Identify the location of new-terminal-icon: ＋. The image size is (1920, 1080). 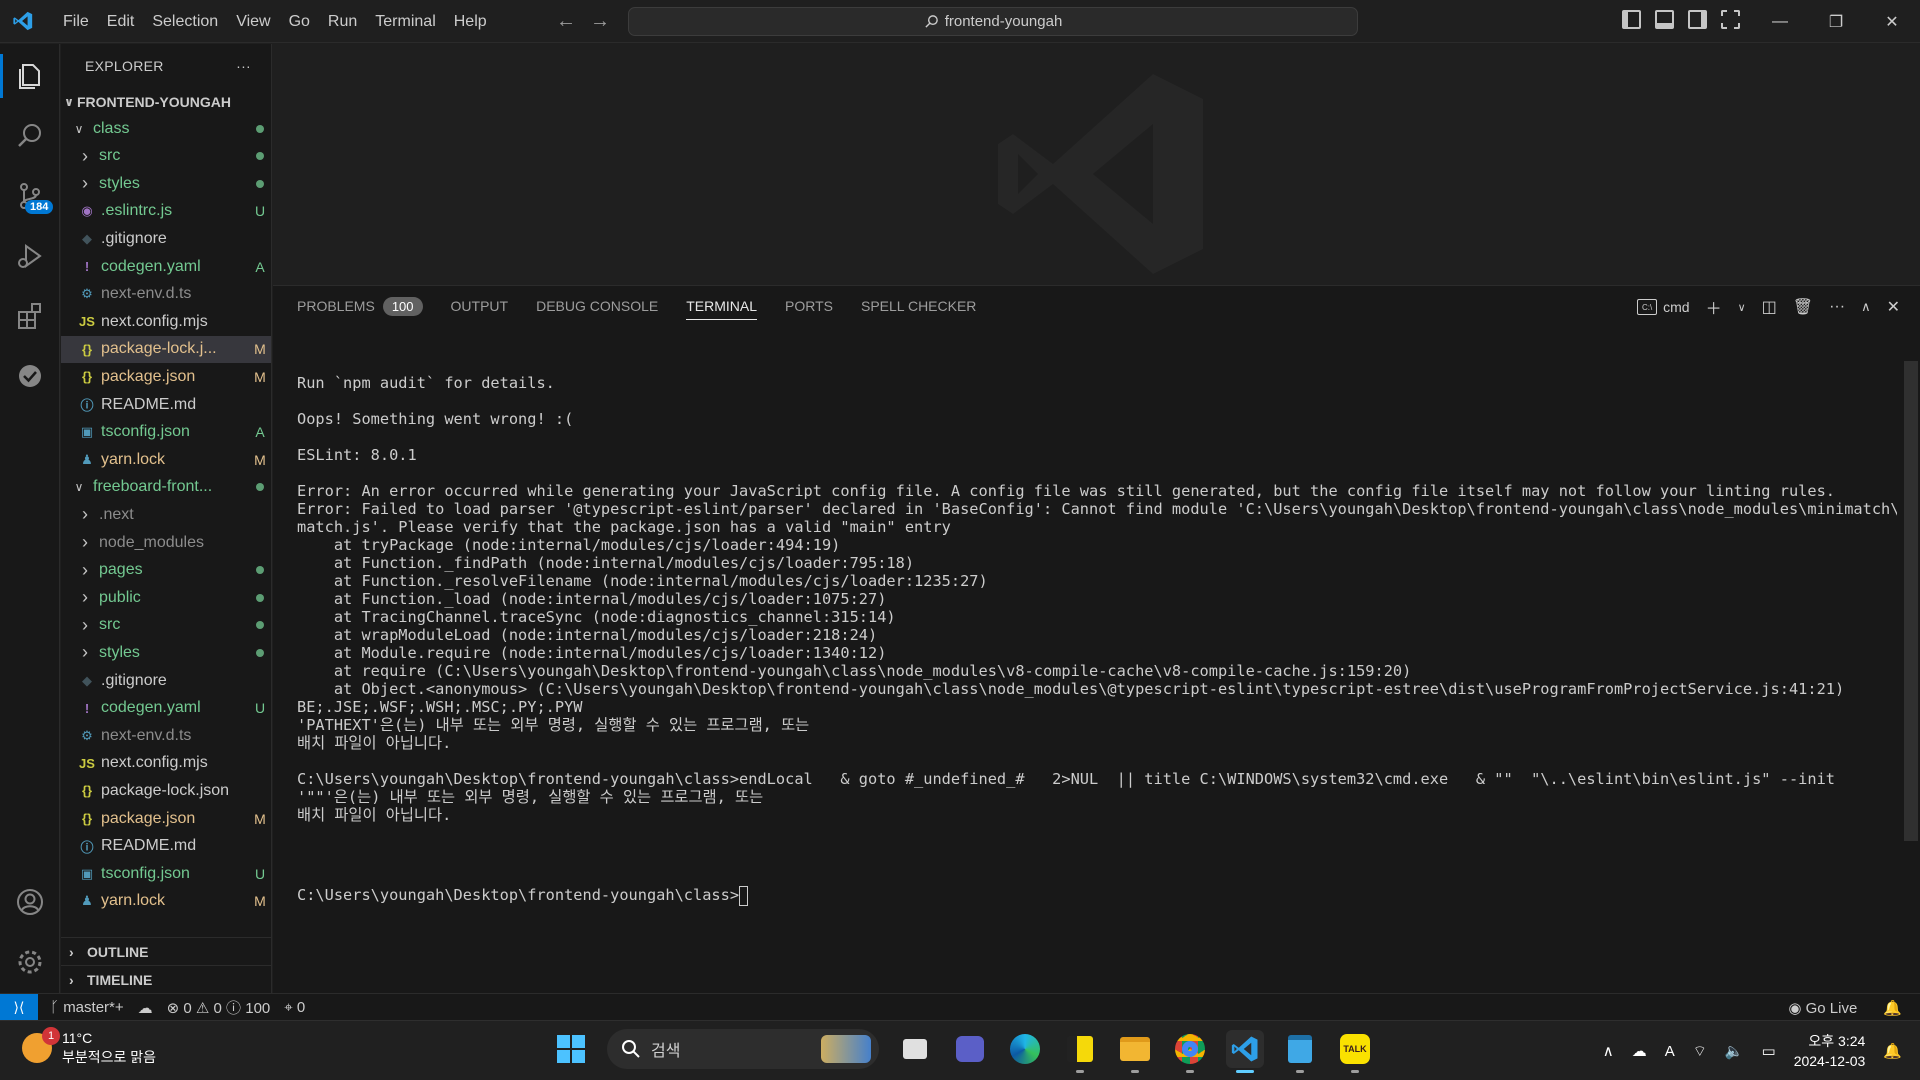
(1714, 307).